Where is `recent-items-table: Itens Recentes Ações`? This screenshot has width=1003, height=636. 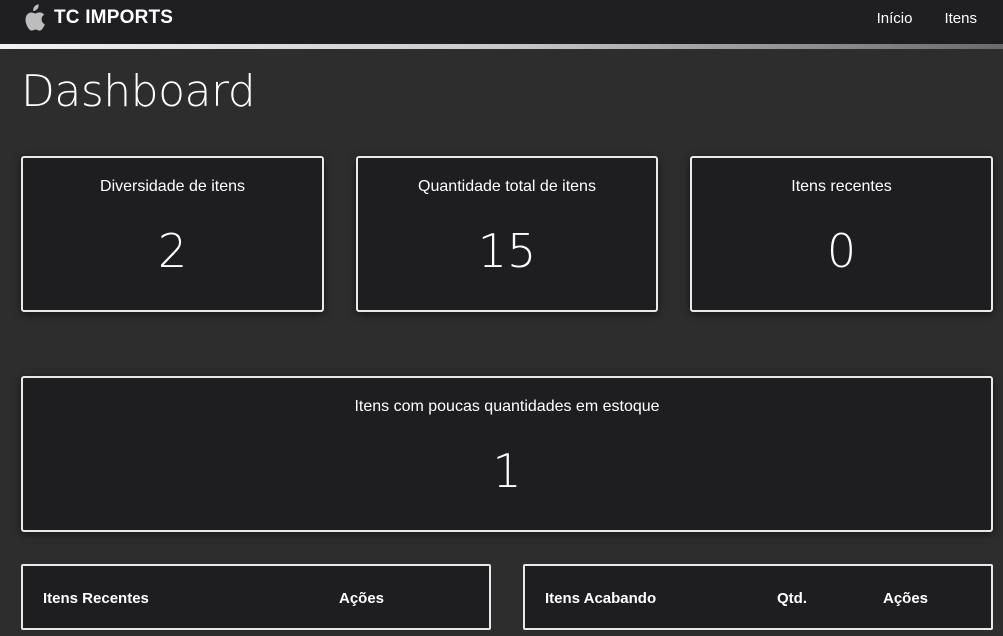
recent-items-table: Itens Recentes Ações is located at coordinates (256, 597).